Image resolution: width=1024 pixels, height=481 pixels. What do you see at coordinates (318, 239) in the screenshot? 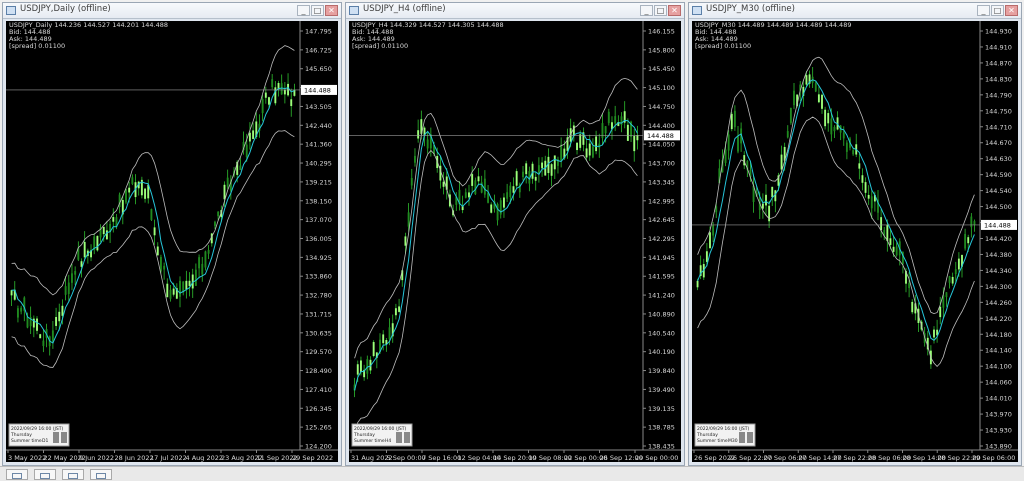
I see `price-axis-label: 136.005` at bounding box center [318, 239].